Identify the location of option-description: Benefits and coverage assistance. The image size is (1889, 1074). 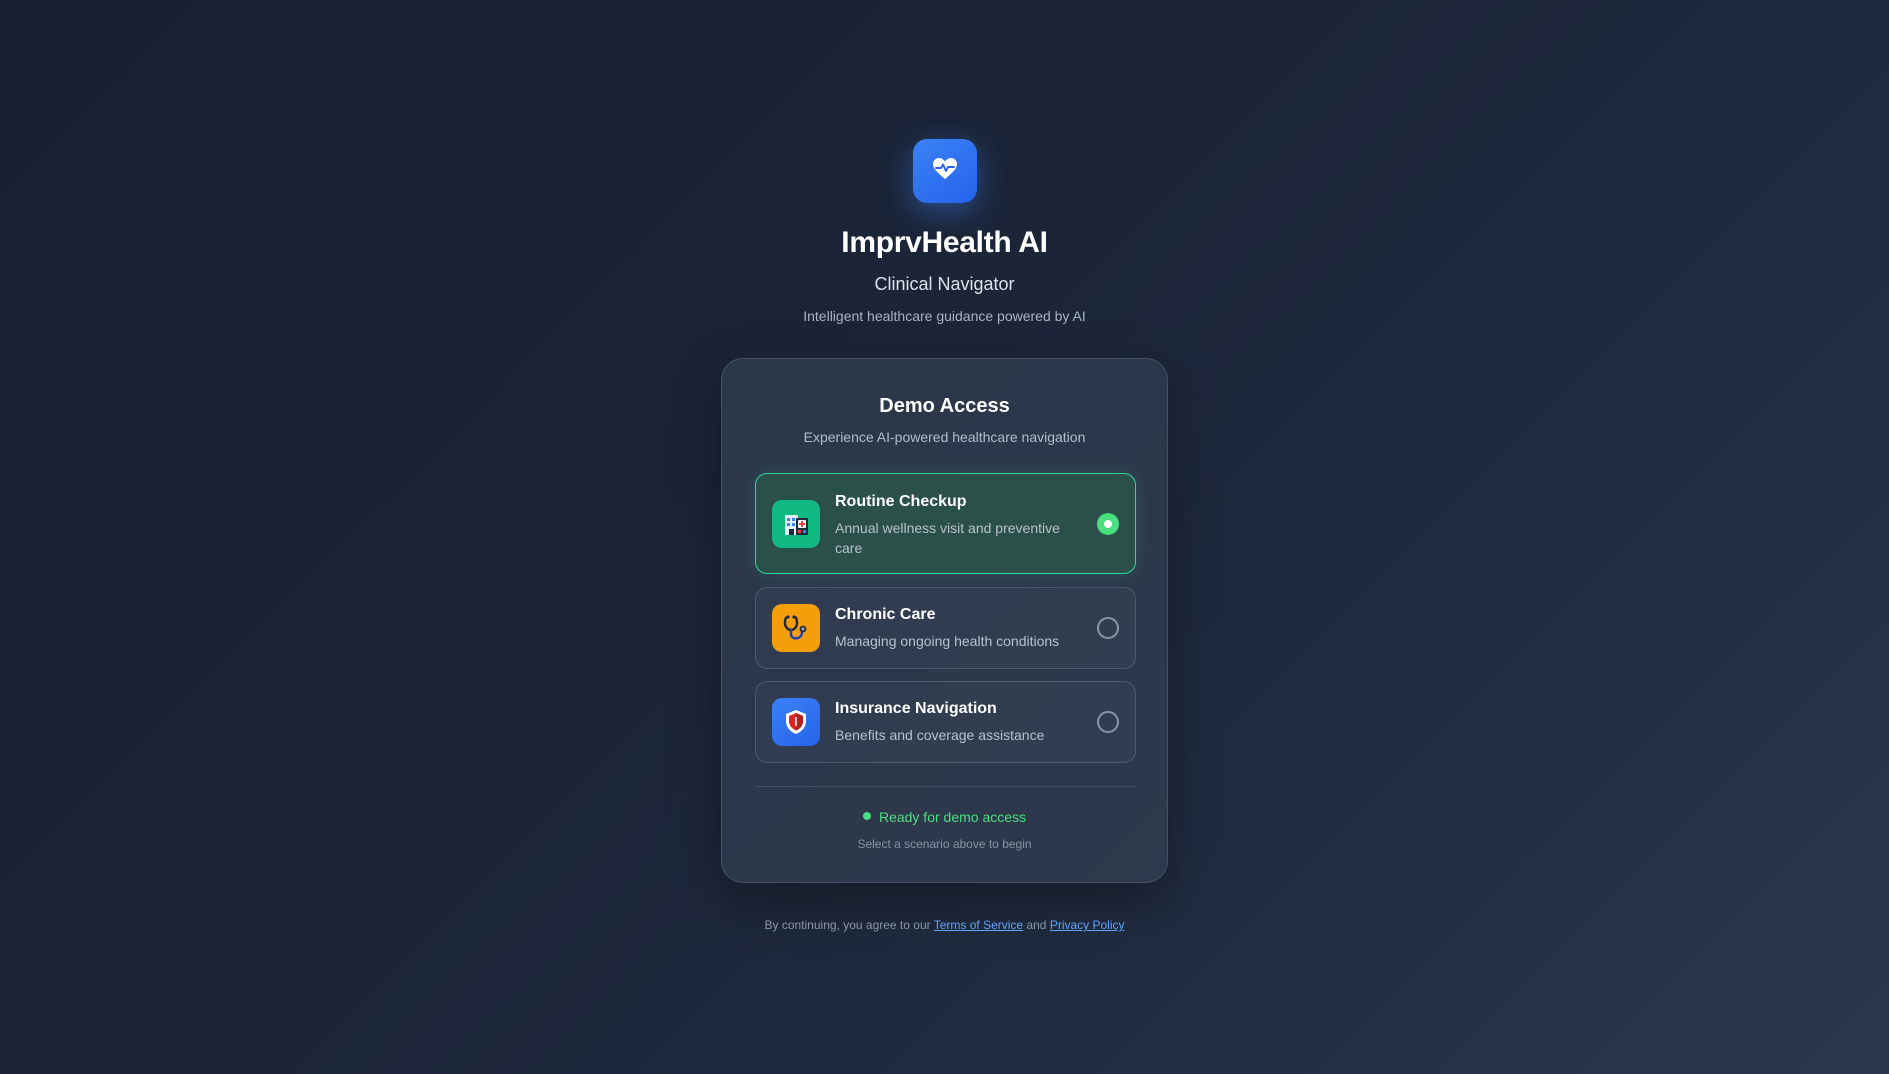
(940, 735).